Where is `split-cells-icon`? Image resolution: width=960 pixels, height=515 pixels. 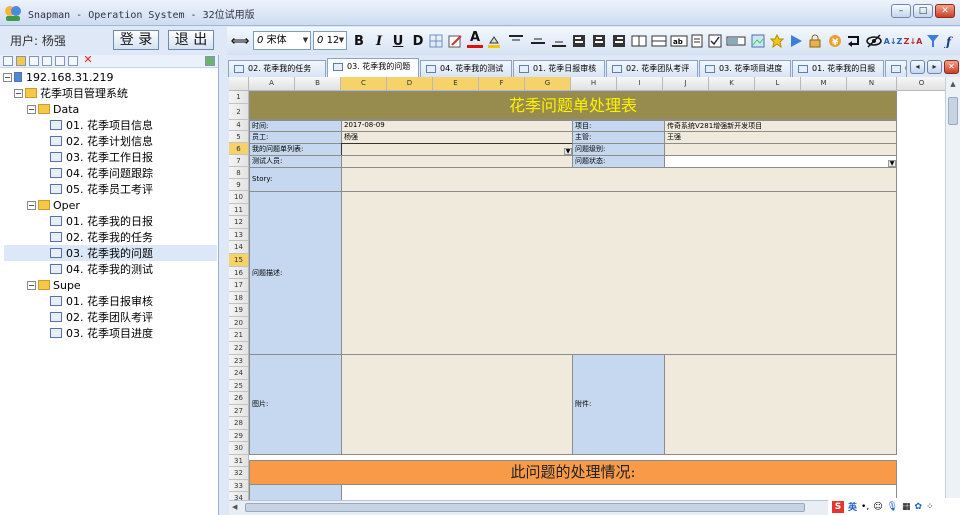
split-cells-icon is located at coordinates (659, 41).